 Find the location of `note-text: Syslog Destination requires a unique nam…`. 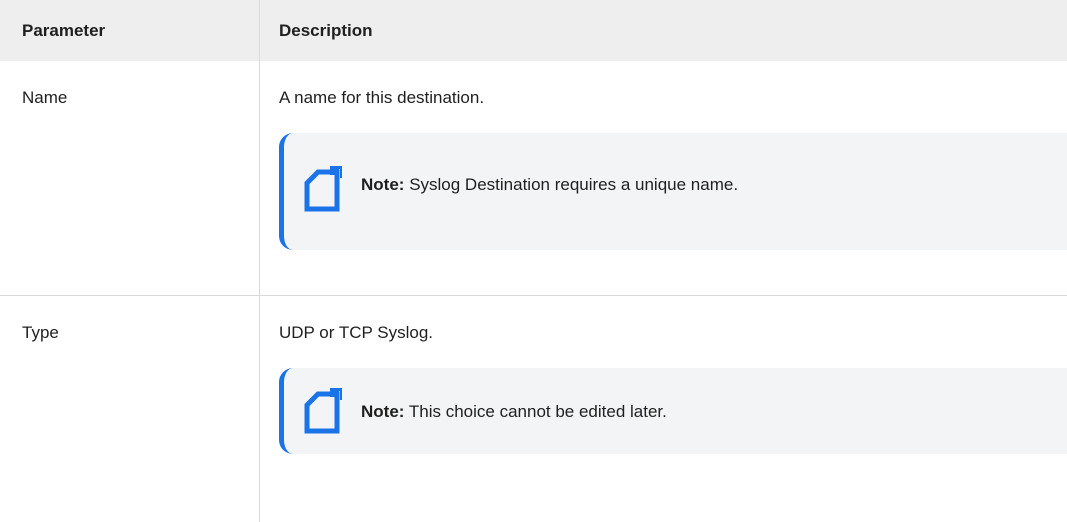

note-text: Syslog Destination requires a unique nam… is located at coordinates (573, 184).